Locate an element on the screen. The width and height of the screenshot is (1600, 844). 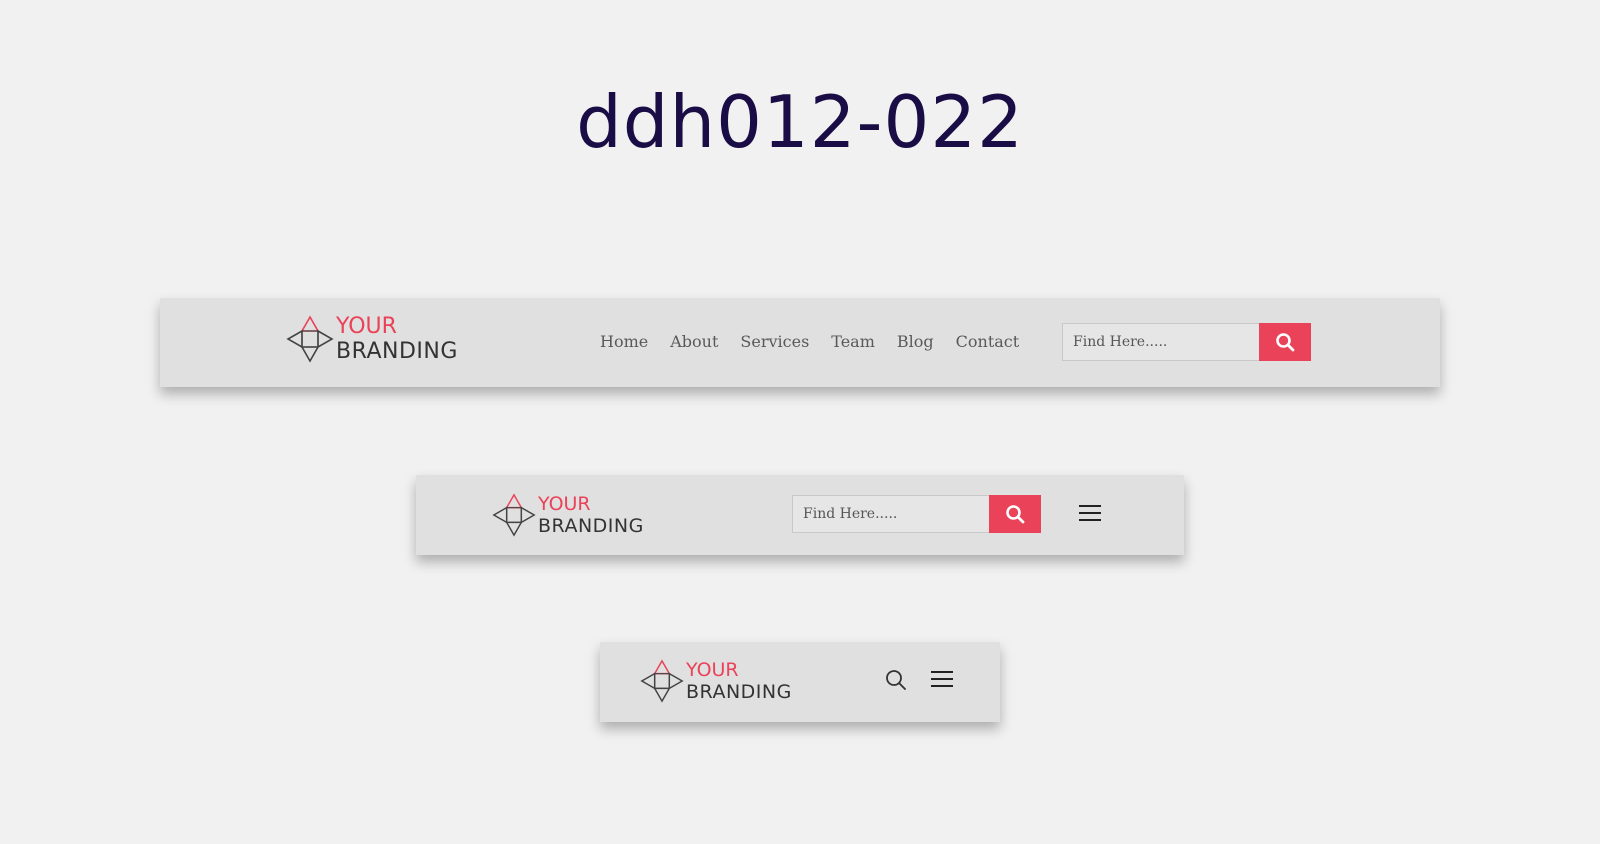
nav-link-home: Home is located at coordinates (624, 341).